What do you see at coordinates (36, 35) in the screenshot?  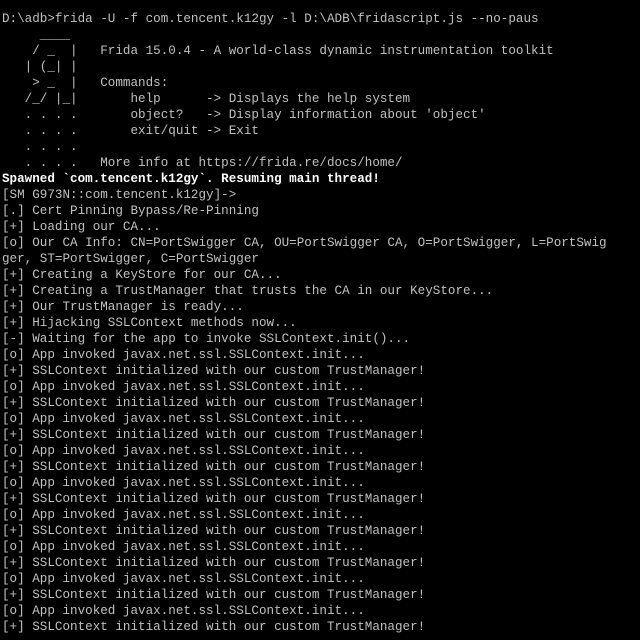 I see `terminal-line: ____` at bounding box center [36, 35].